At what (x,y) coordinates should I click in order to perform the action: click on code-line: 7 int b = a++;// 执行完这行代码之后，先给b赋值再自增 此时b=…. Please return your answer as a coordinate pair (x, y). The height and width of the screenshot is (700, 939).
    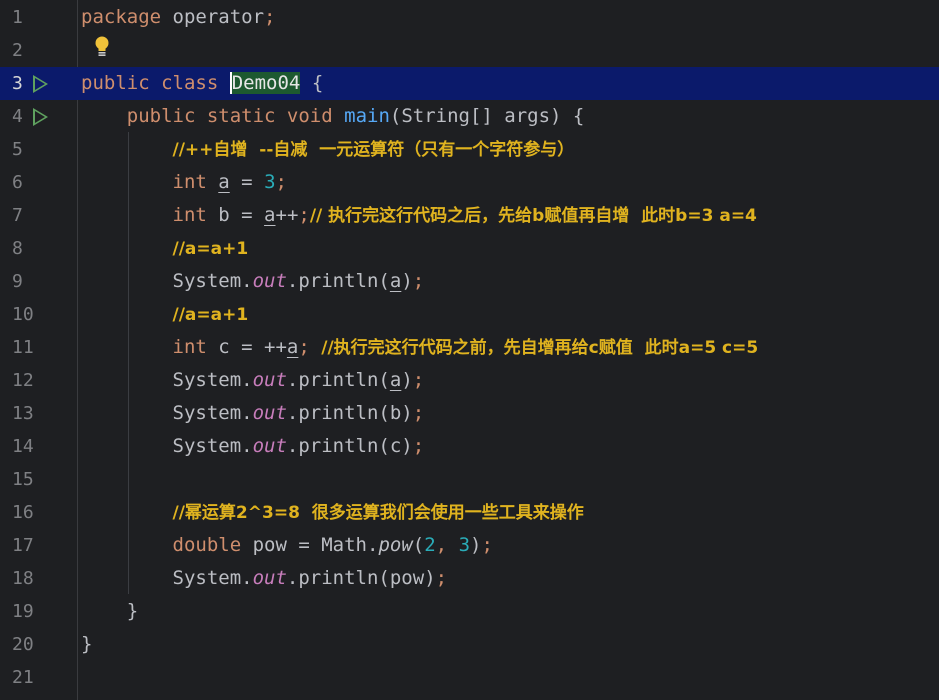
    Looking at the image, I should click on (469, 215).